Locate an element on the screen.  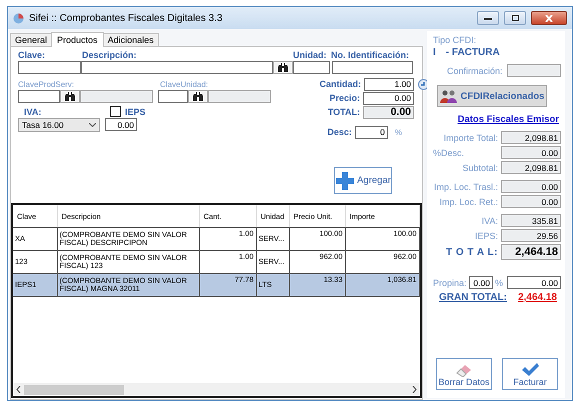
minimize-button is located at coordinates (488, 18).